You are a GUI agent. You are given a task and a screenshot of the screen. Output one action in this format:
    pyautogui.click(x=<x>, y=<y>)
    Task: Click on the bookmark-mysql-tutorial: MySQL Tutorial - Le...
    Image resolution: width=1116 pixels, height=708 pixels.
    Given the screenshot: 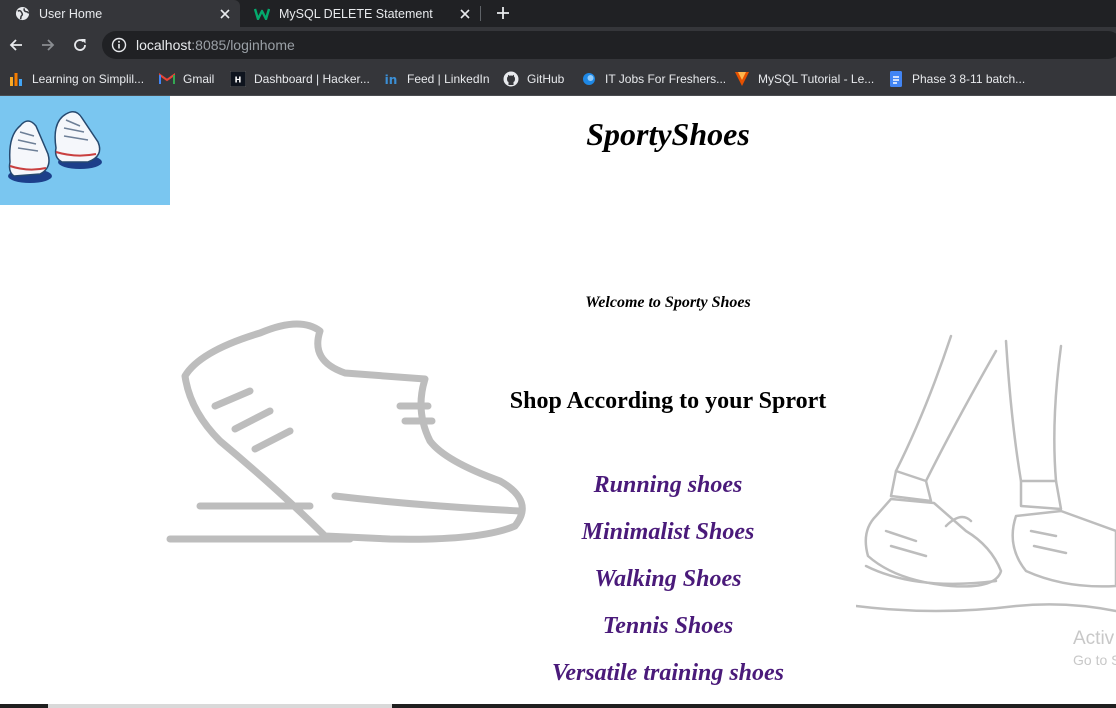 What is the action you would take?
    pyautogui.click(x=804, y=79)
    